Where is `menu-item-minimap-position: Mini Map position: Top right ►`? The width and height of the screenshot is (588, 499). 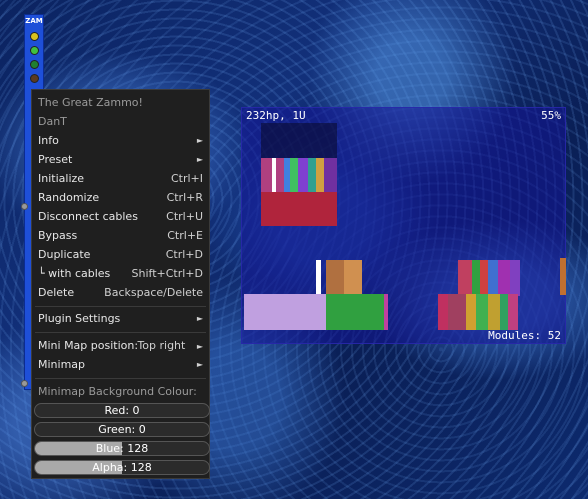
menu-item-minimap-position: Mini Map position: Top right ► is located at coordinates (120, 345).